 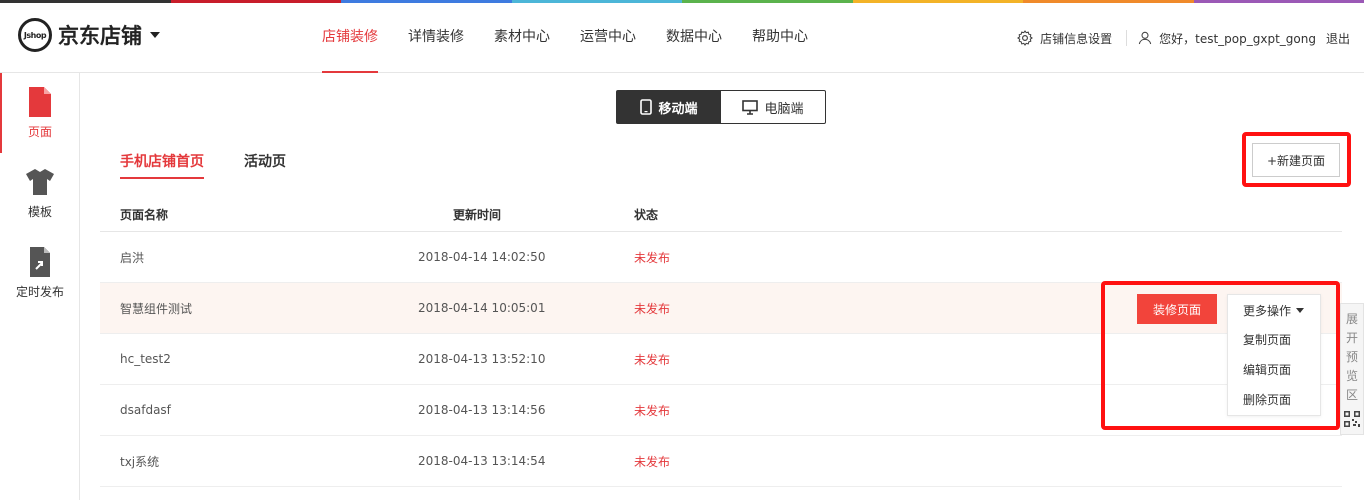 What do you see at coordinates (1338, 38) in the screenshot?
I see `logout-link: 退出` at bounding box center [1338, 38].